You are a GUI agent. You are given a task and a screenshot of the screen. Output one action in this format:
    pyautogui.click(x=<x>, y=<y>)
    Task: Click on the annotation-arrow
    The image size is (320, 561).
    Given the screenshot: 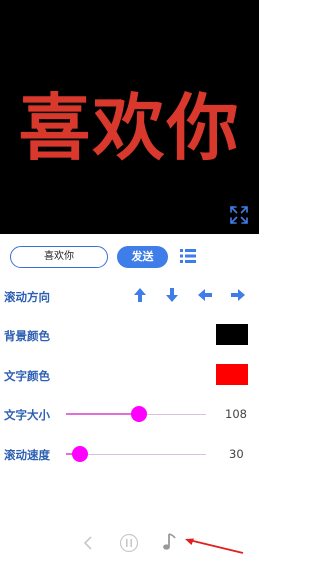 What is the action you would take?
    pyautogui.click(x=214, y=546)
    